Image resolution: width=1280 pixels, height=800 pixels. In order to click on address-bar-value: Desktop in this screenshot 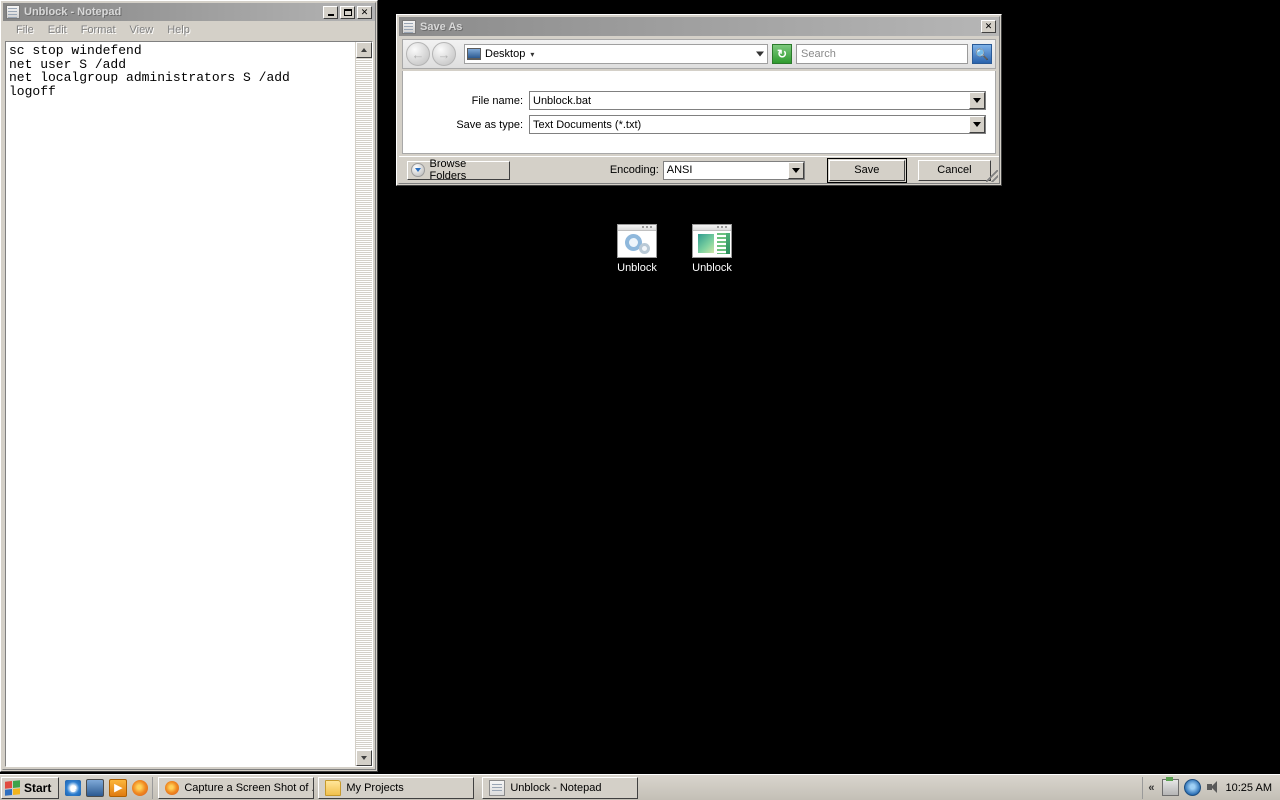, I will do `click(505, 54)`.